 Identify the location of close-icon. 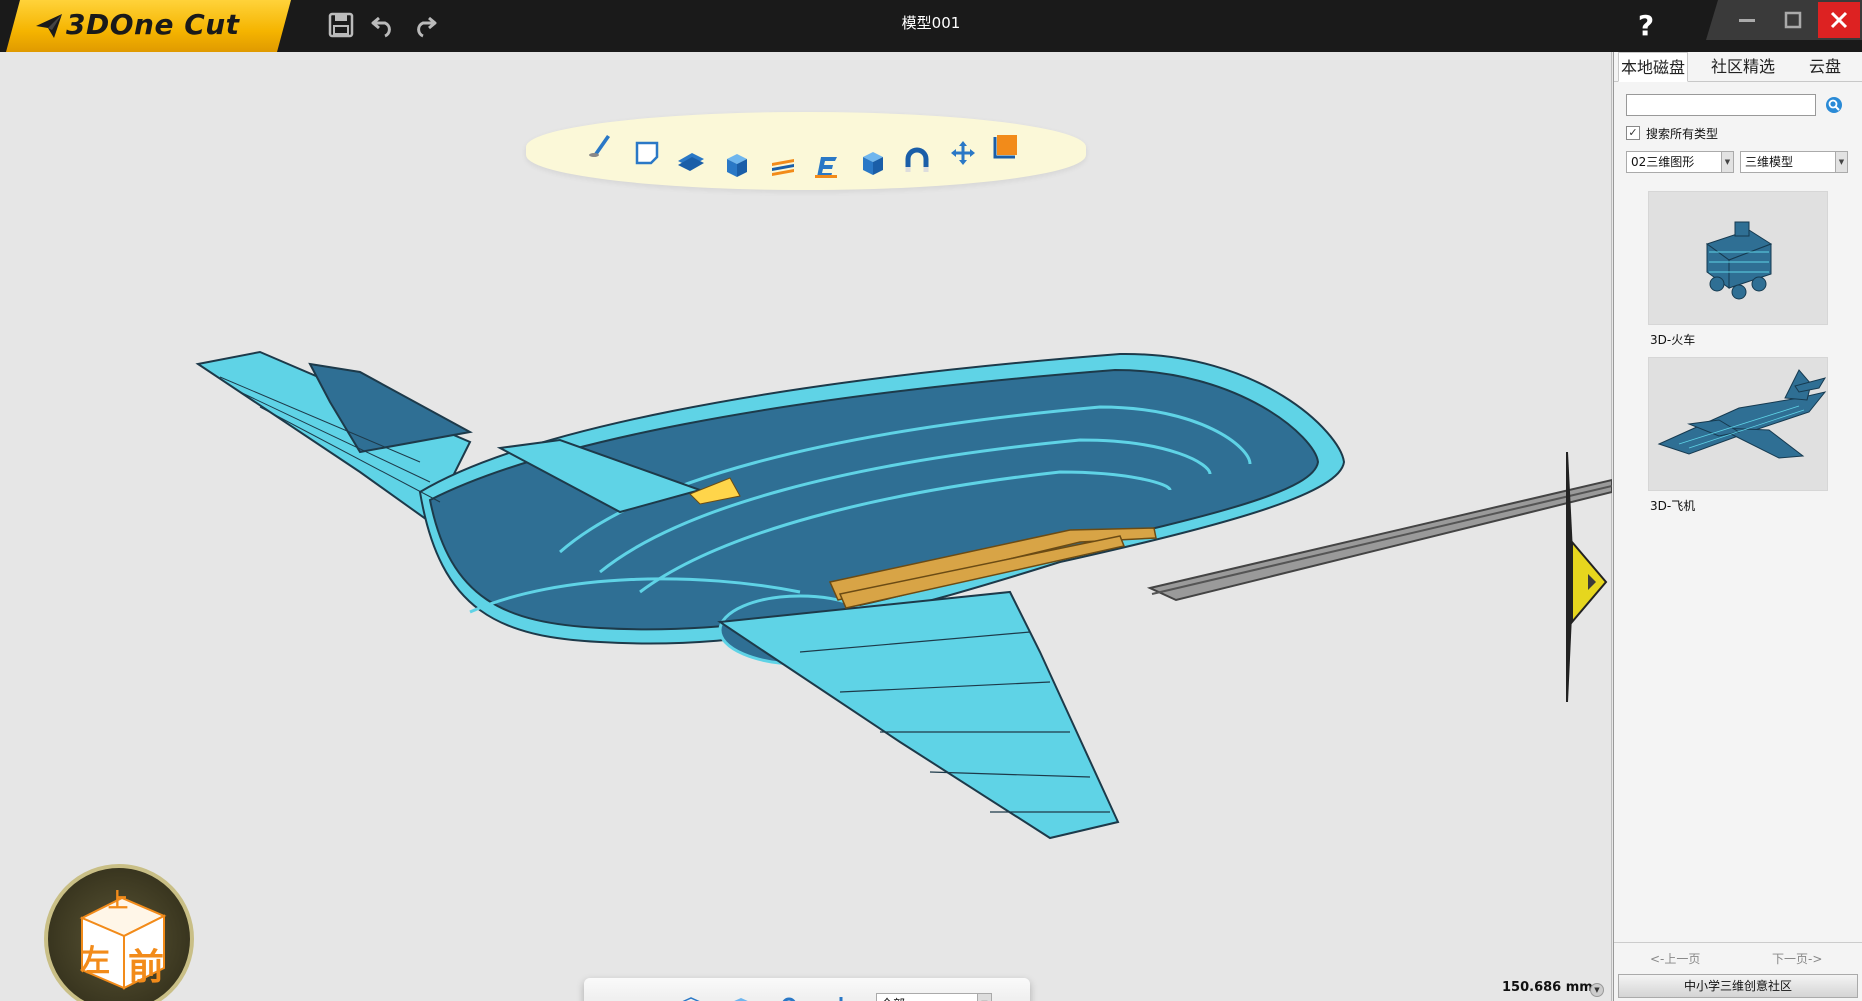
(1839, 20).